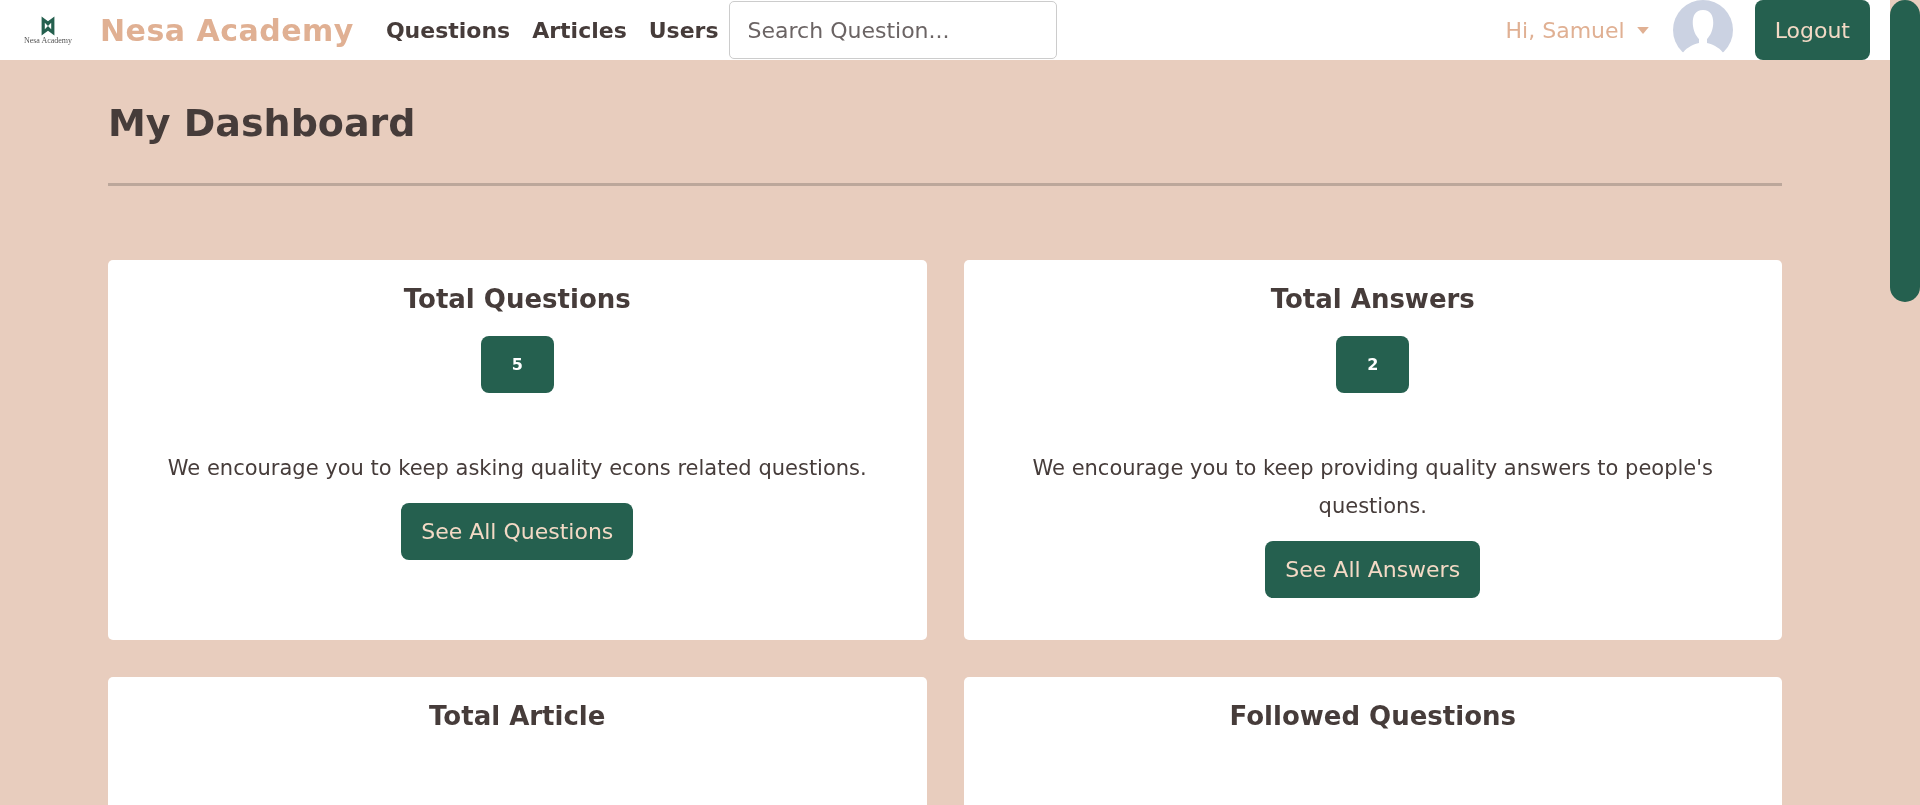 This screenshot has height=805, width=1920. I want to click on nav-link: Questions, so click(448, 30).